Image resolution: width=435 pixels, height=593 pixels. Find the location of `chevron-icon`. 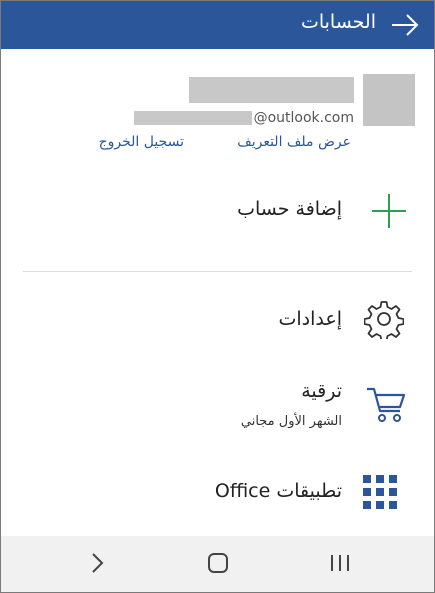

chevron-icon is located at coordinates (98, 563).